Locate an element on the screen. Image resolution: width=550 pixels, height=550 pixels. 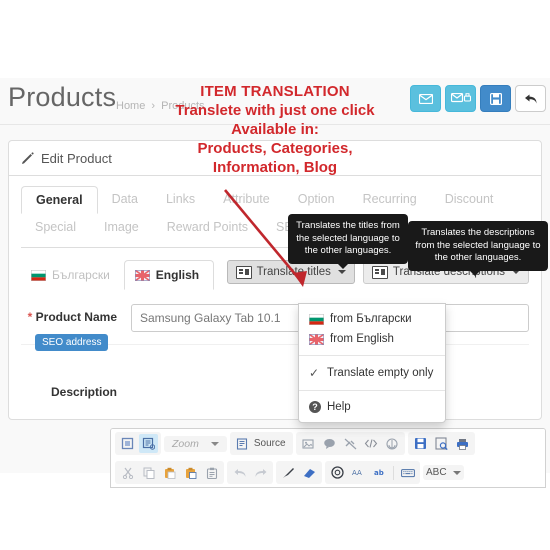
keyboard-icon is located at coordinates (407, 472).